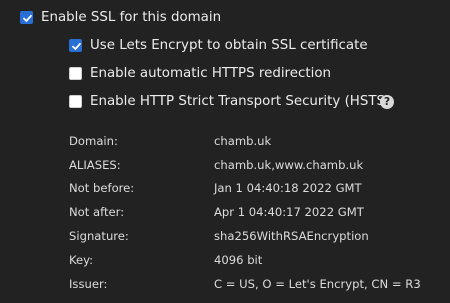 This screenshot has width=450, height=303. I want to click on cert-key-aliases: ALIASES:, so click(95, 165).